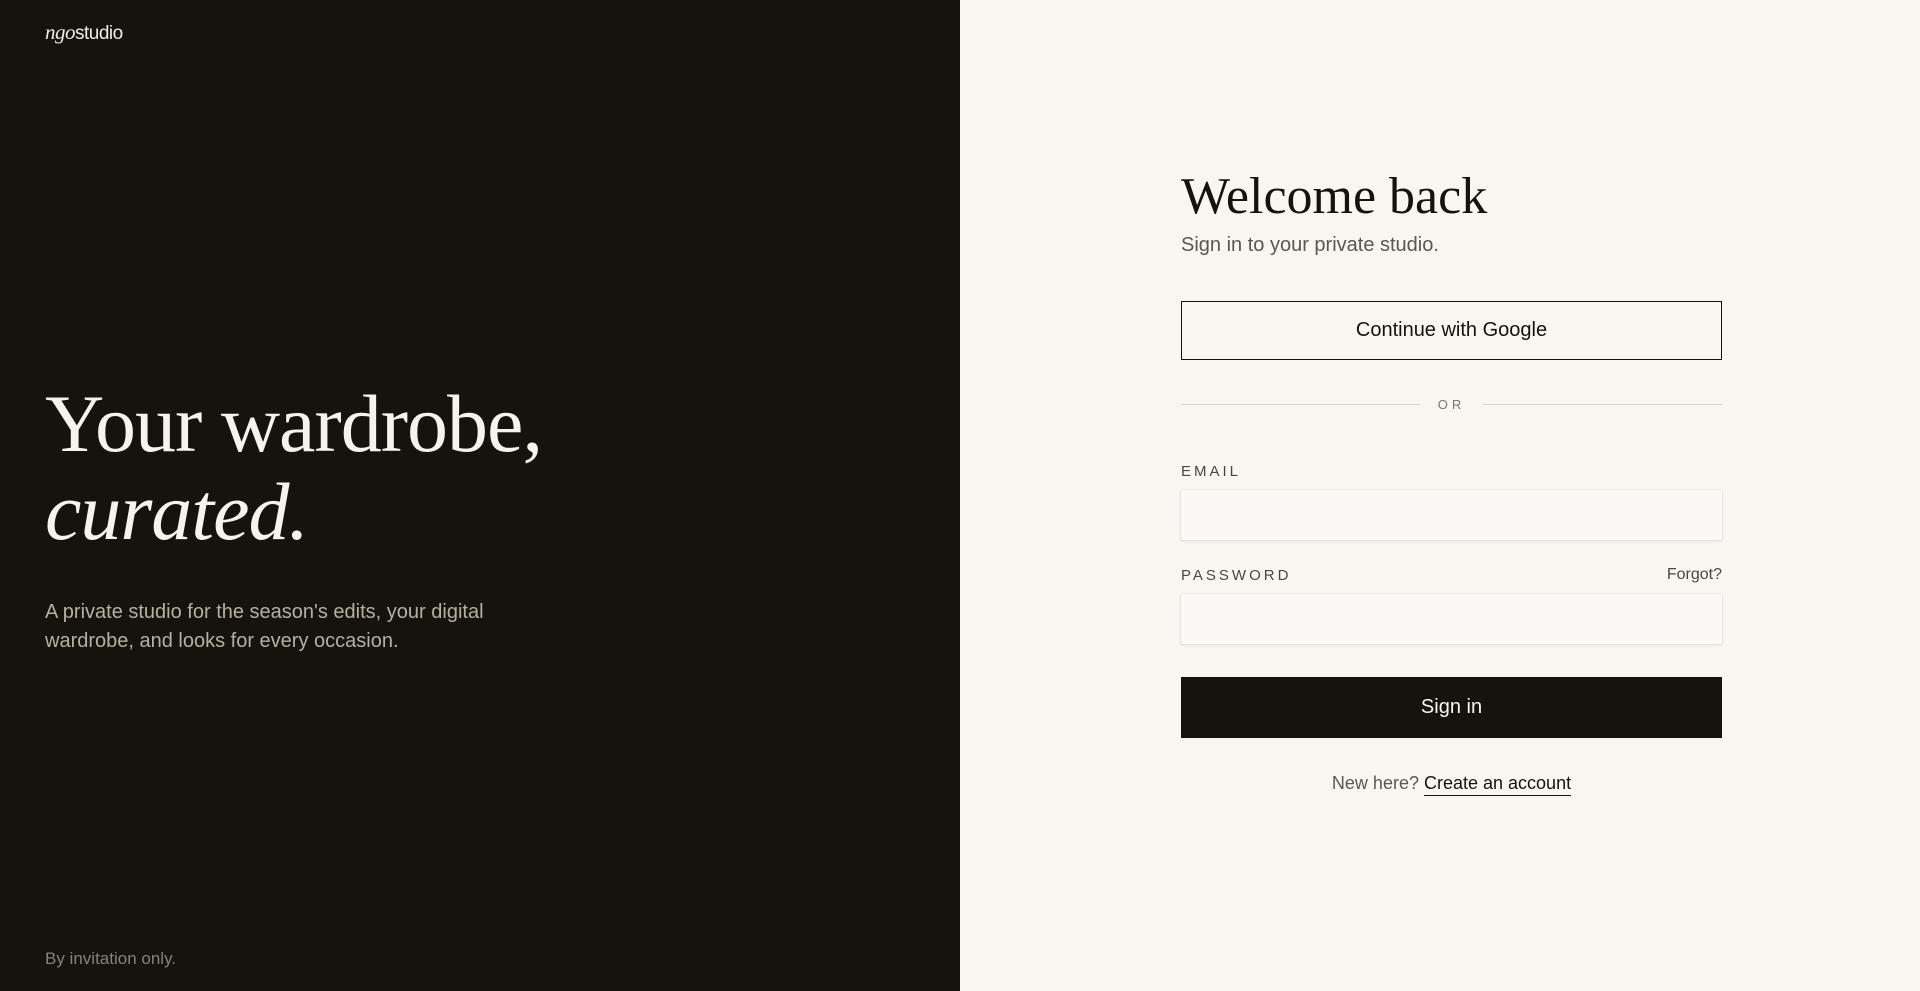 The image size is (1920, 991). Describe the element at coordinates (1310, 245) in the screenshot. I see `page-subtitle: Sign in to your private studio.` at that location.